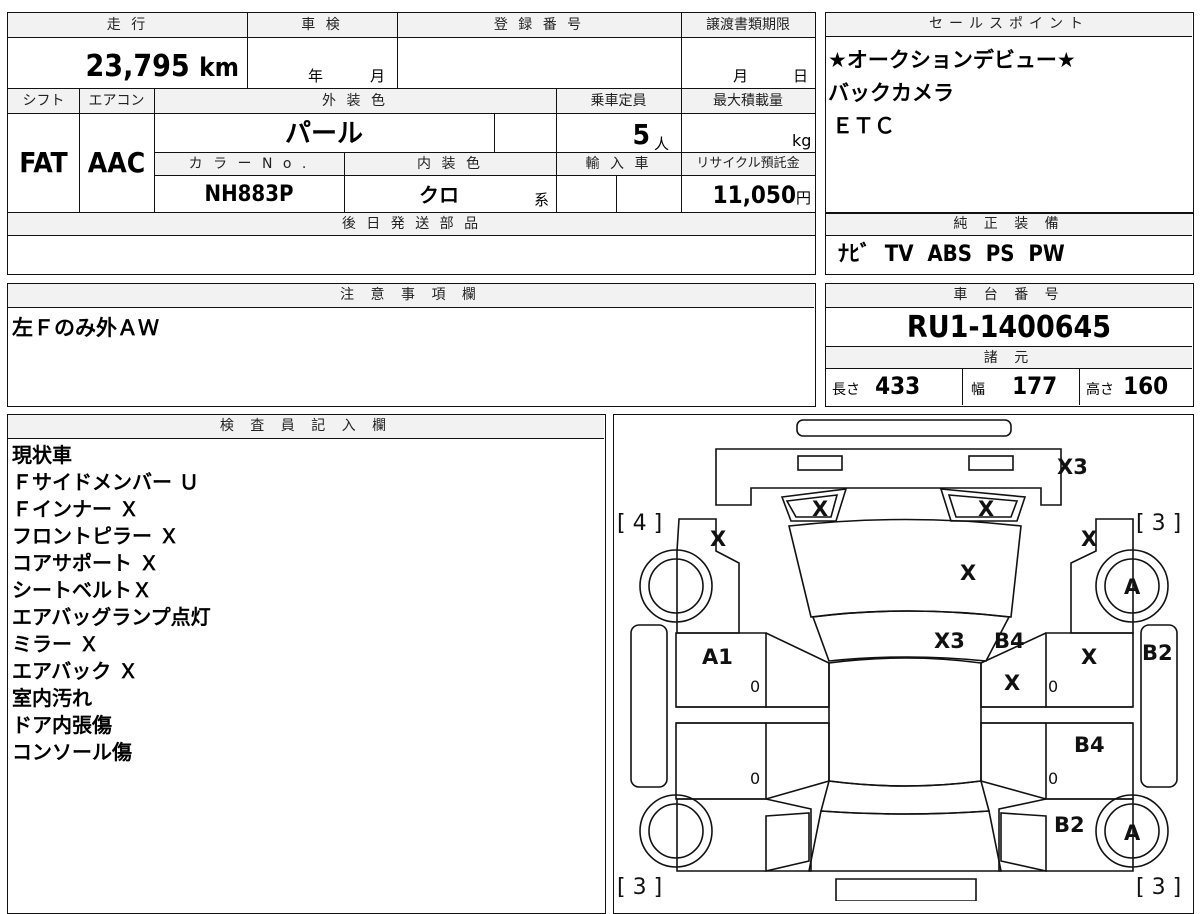 The height and width of the screenshot is (914, 1200). I want to click on tire-tread-rear-left: [ 3 ], so click(640, 887).